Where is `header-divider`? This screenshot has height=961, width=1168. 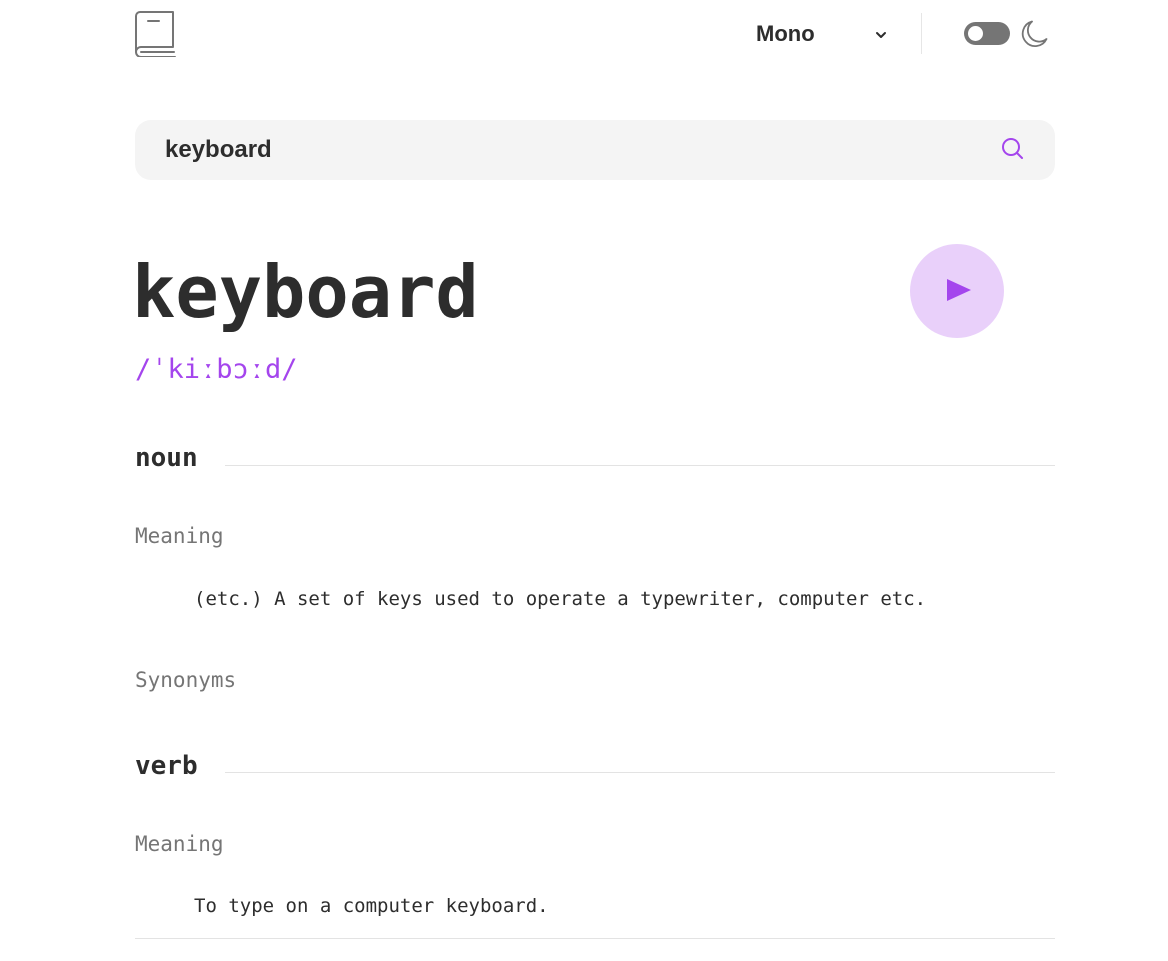 header-divider is located at coordinates (921, 33).